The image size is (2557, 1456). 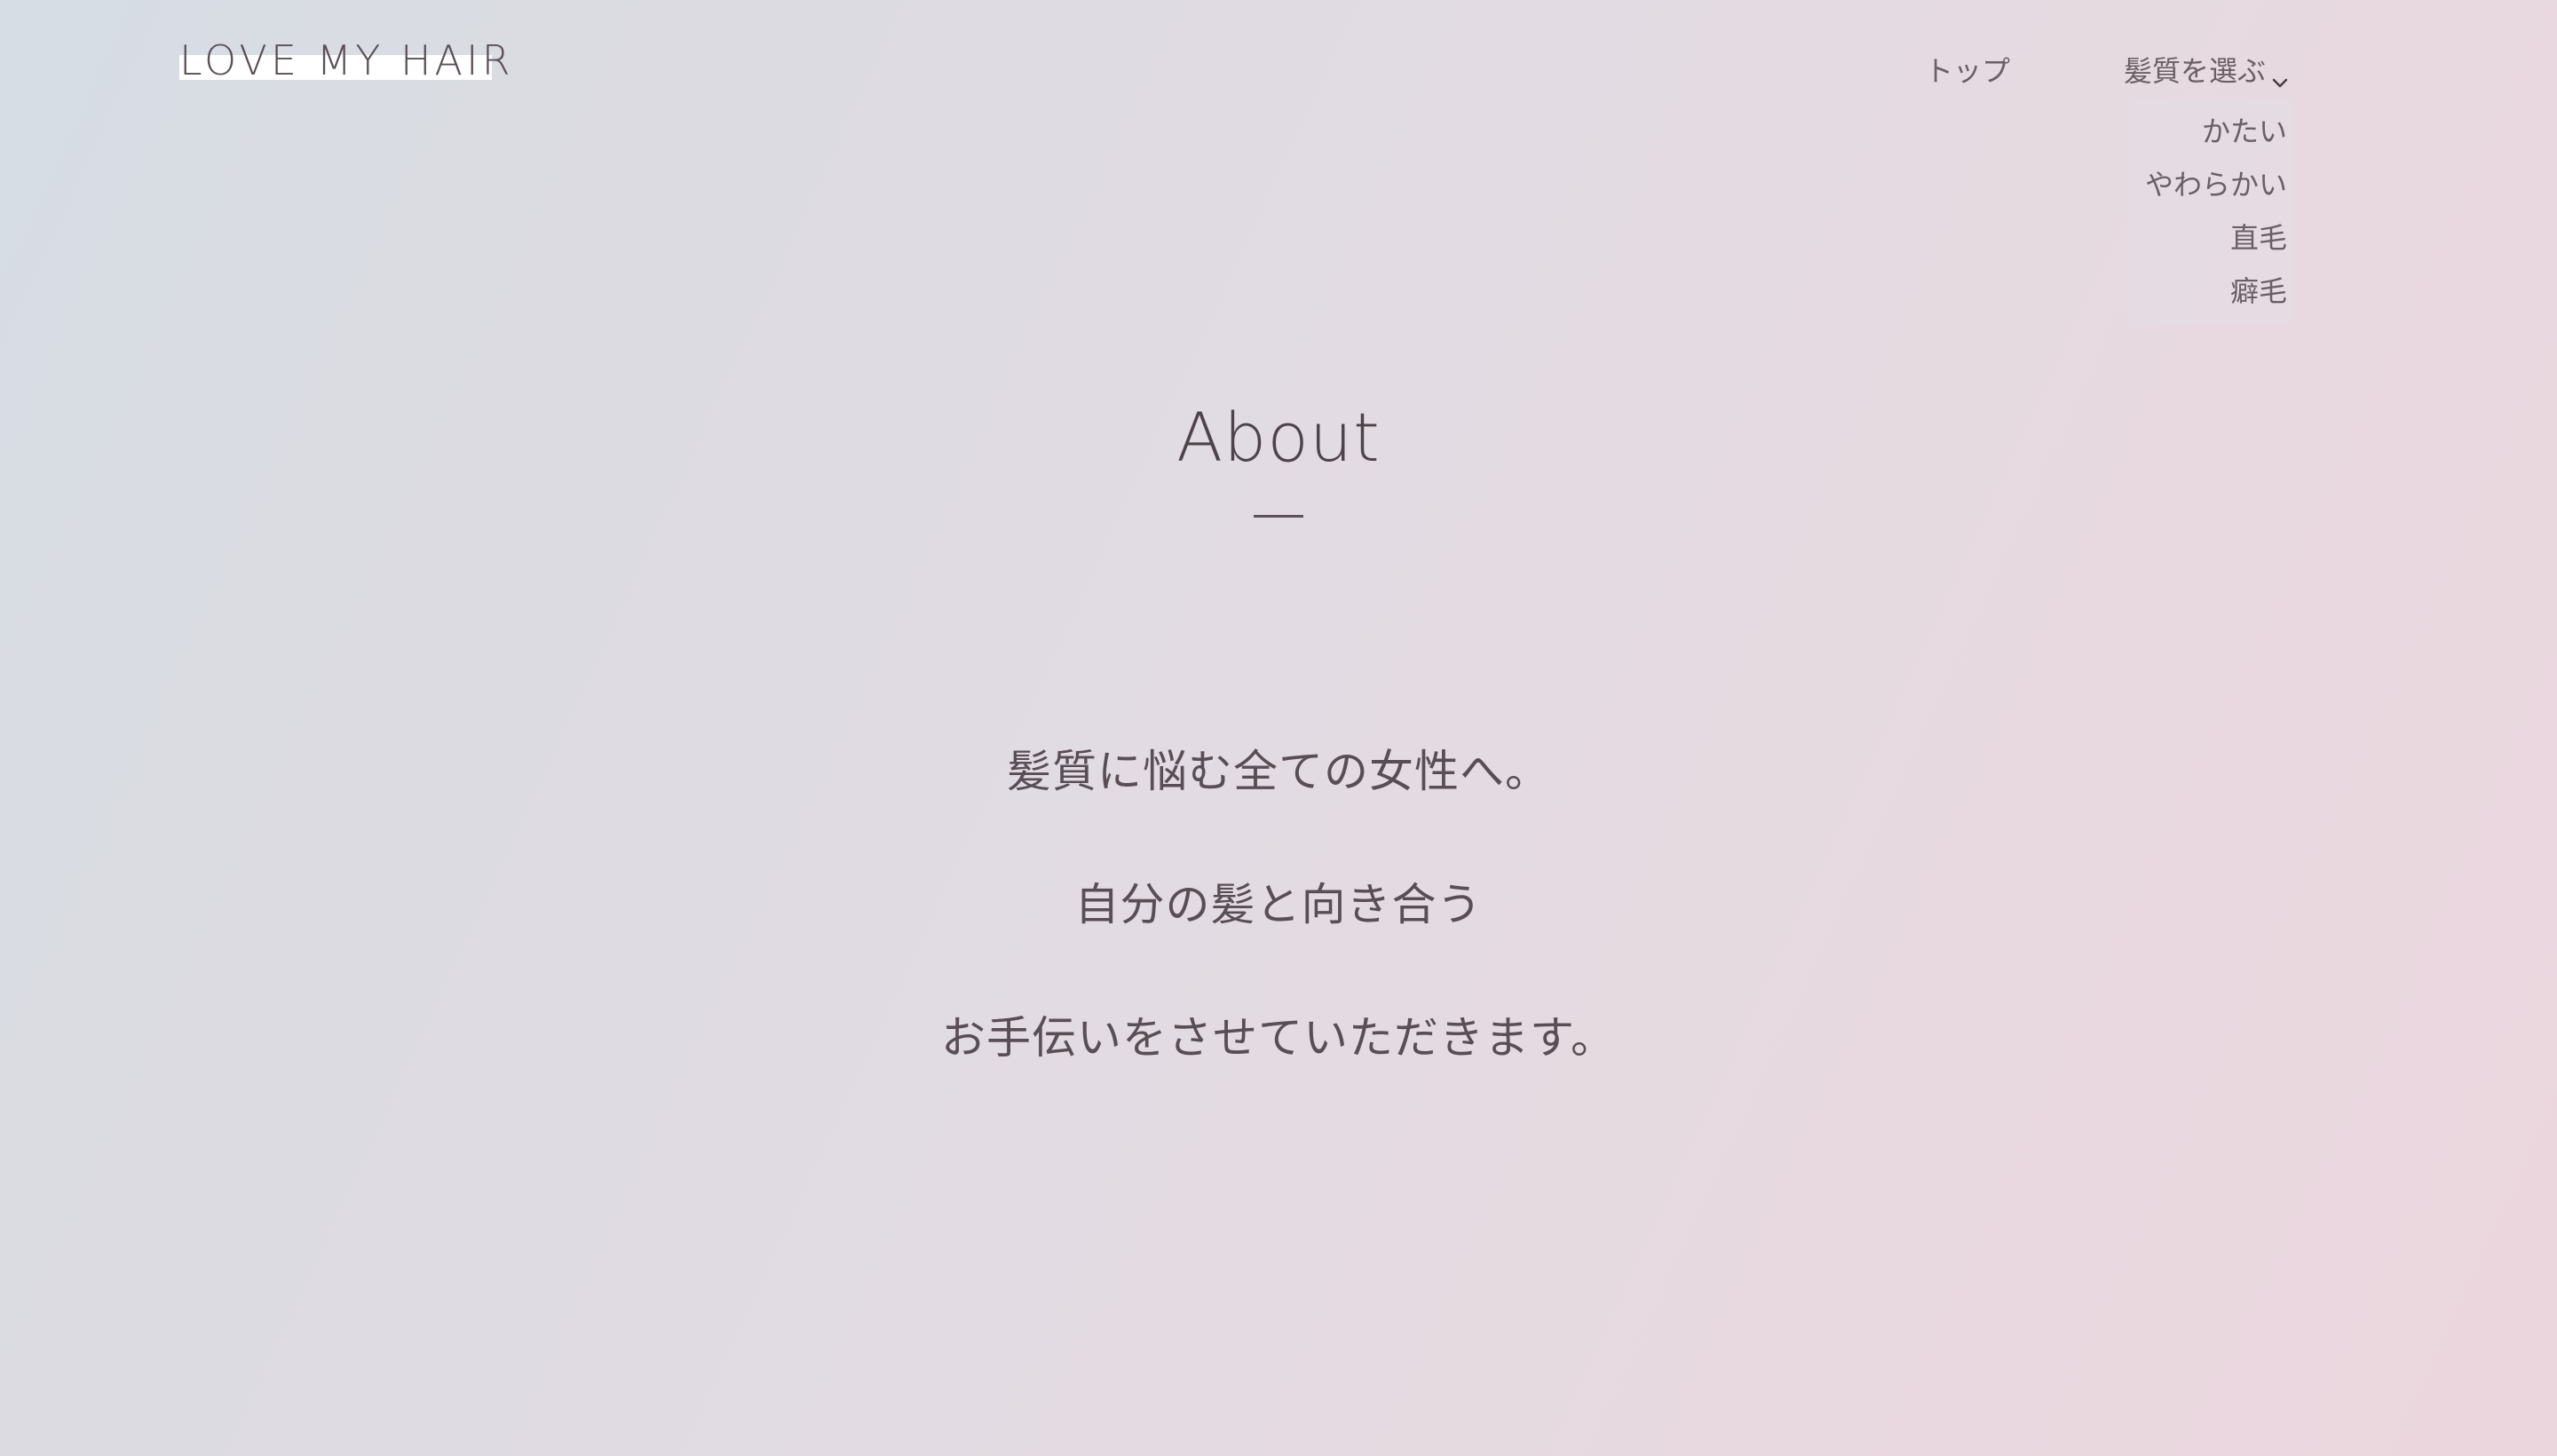 I want to click on dropdown-item-curly: 癖毛, so click(x=2211, y=291).